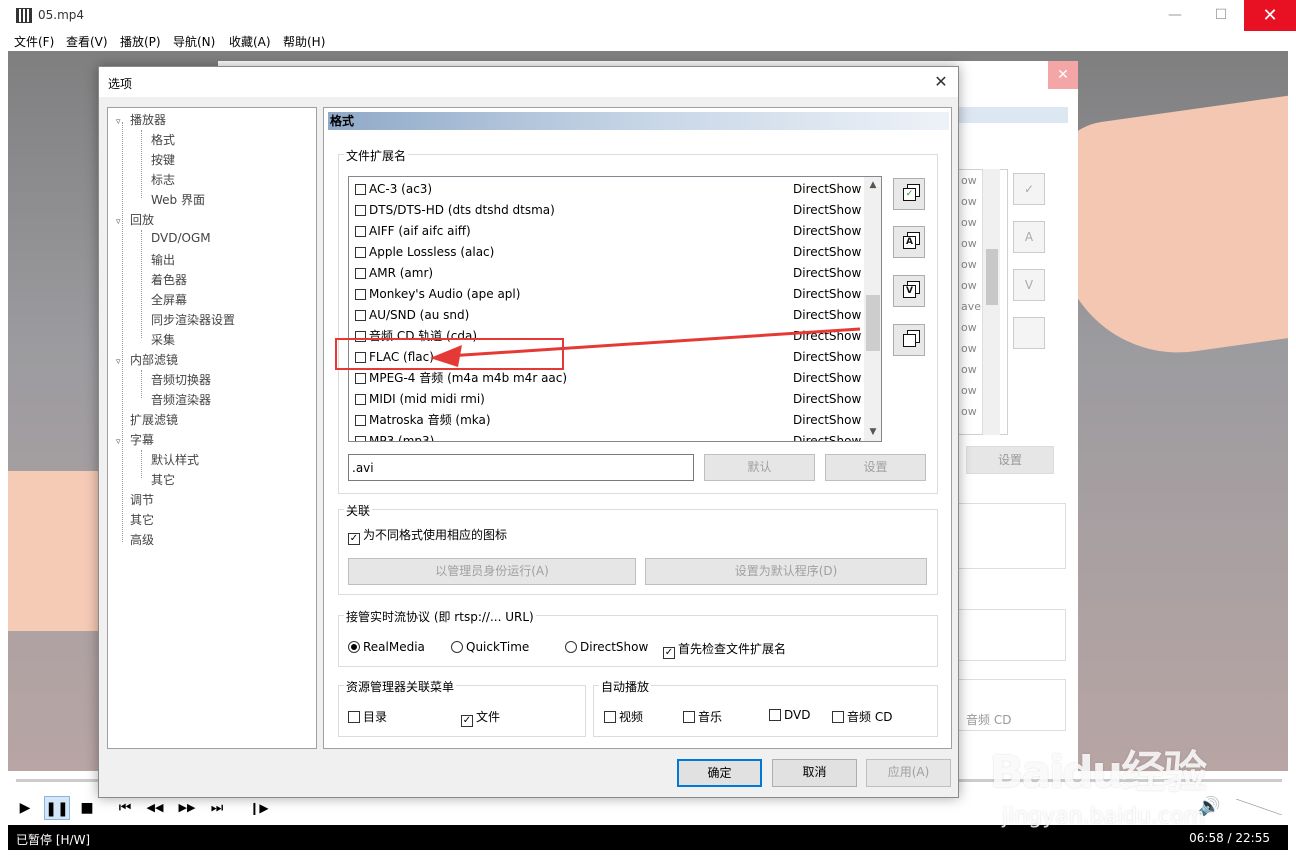 This screenshot has height=858, width=1296. I want to click on select-video-button: V, so click(909, 291).